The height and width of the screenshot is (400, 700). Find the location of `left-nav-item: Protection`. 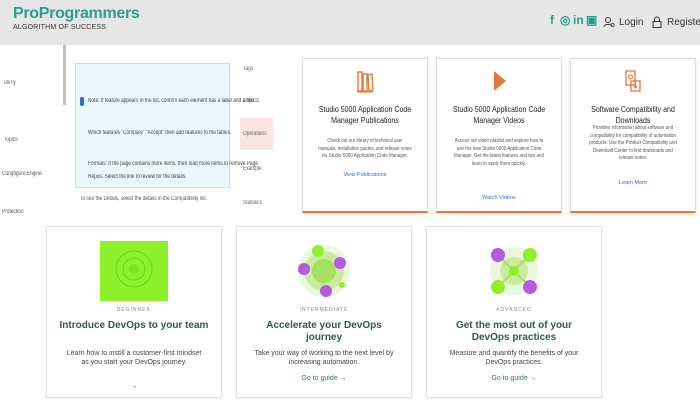

left-nav-item: Protection is located at coordinates (13, 212).